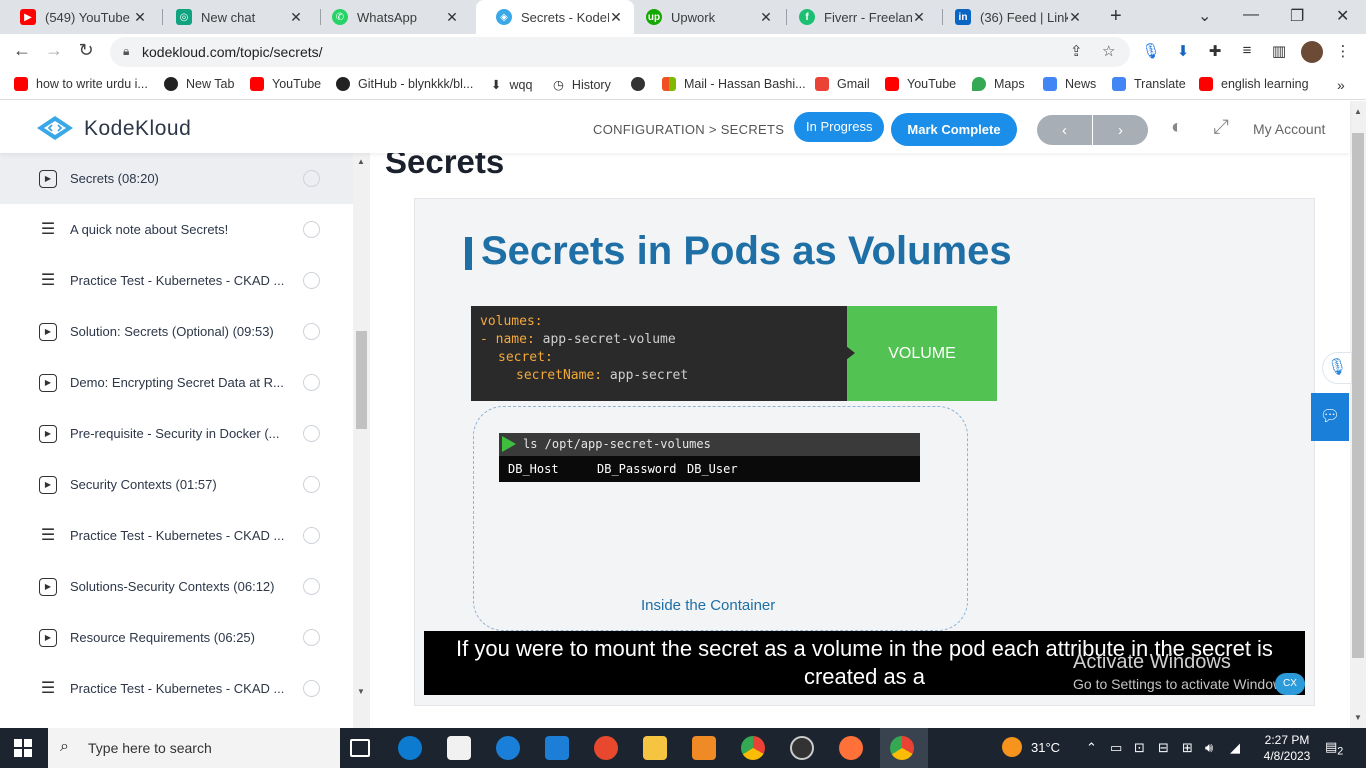  What do you see at coordinates (1064, 130) in the screenshot?
I see `previous-lesson-button: ‹` at bounding box center [1064, 130].